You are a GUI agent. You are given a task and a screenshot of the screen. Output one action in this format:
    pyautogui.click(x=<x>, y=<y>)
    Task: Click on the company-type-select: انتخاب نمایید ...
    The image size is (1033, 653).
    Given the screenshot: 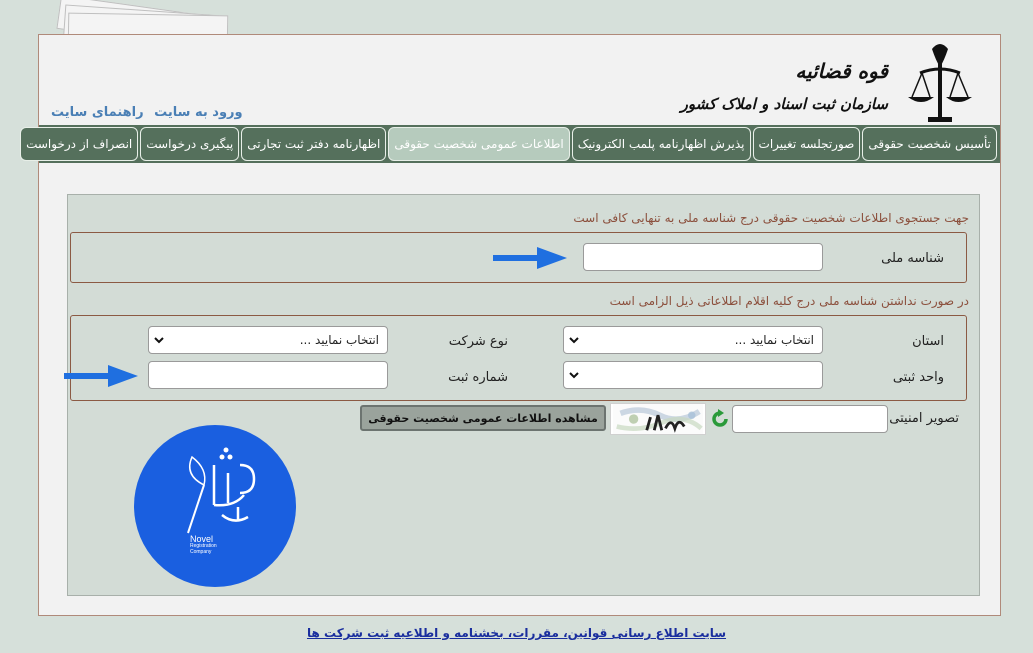 What is the action you would take?
    pyautogui.click(x=268, y=340)
    